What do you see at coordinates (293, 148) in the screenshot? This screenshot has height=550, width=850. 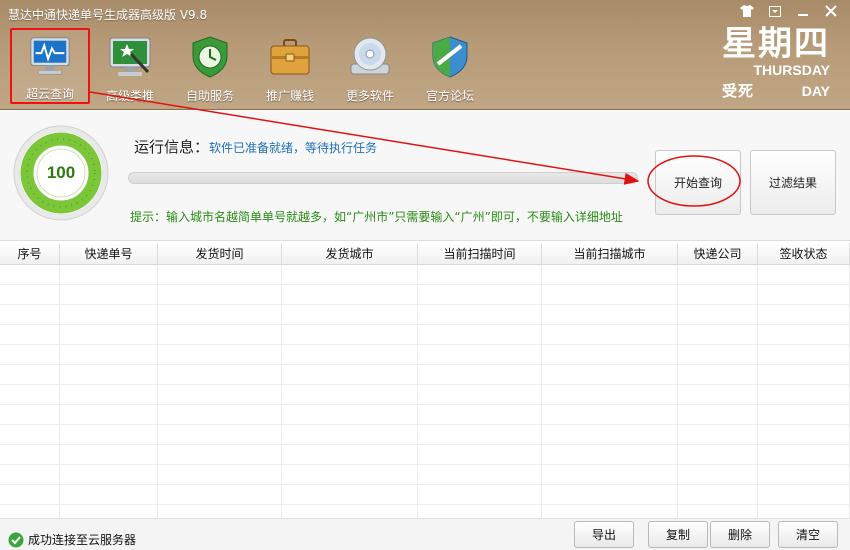 I see `run-info-message: 软件已准备就绪，等待执行任务` at bounding box center [293, 148].